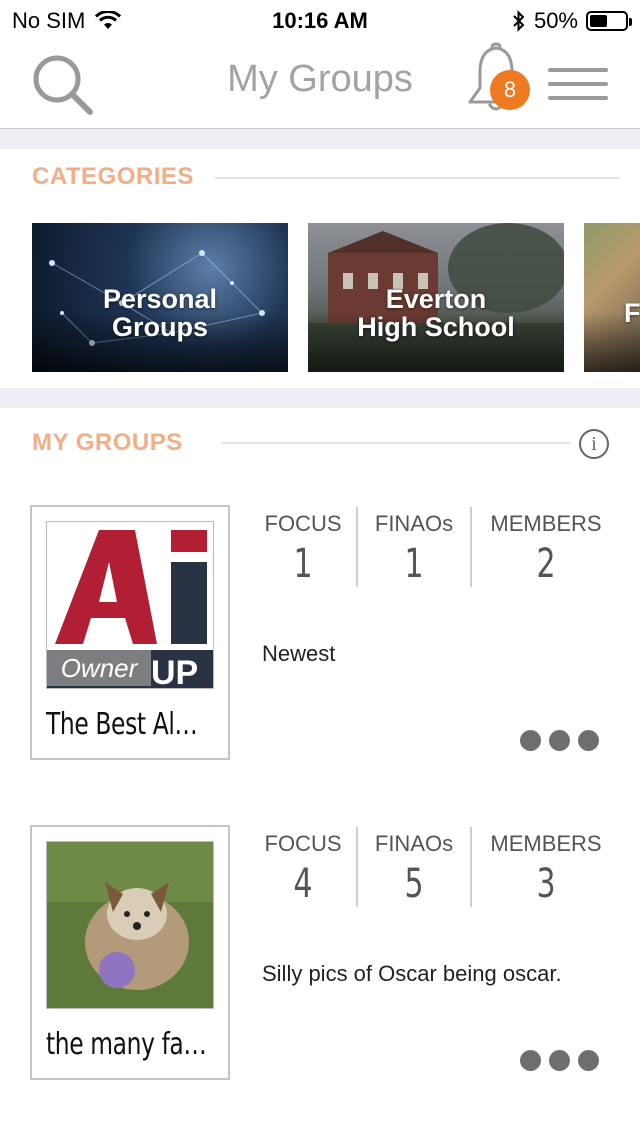 The height and width of the screenshot is (1136, 640). I want to click on battery-fill, so click(598, 21).